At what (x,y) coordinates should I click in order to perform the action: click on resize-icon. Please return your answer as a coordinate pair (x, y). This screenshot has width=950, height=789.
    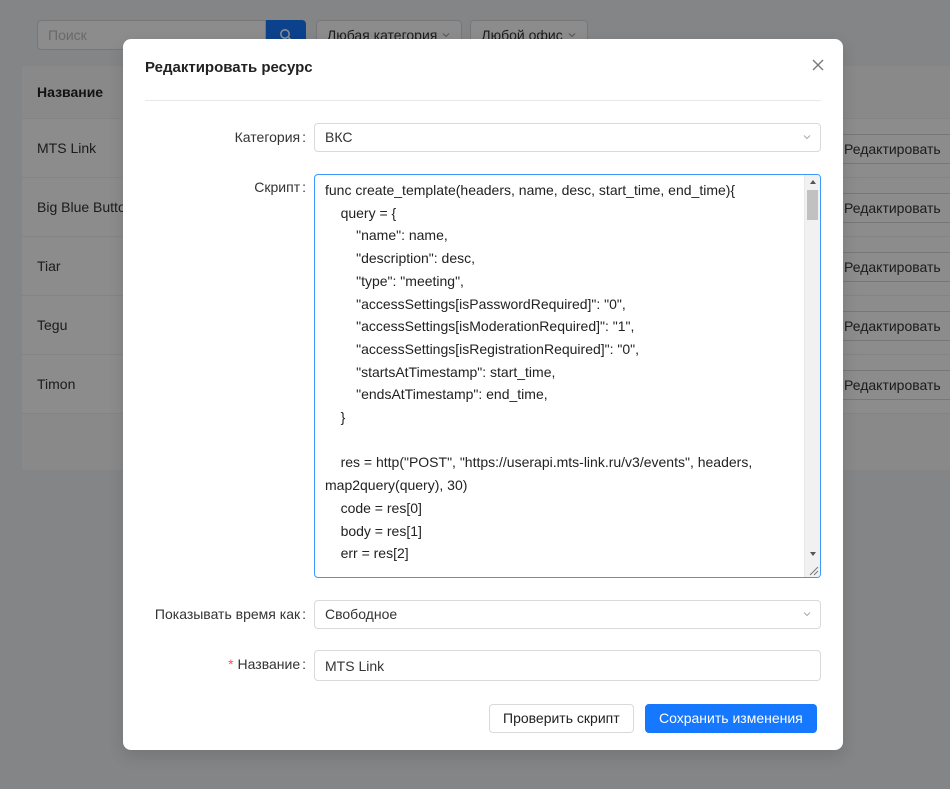
    Looking at the image, I should click on (814, 571).